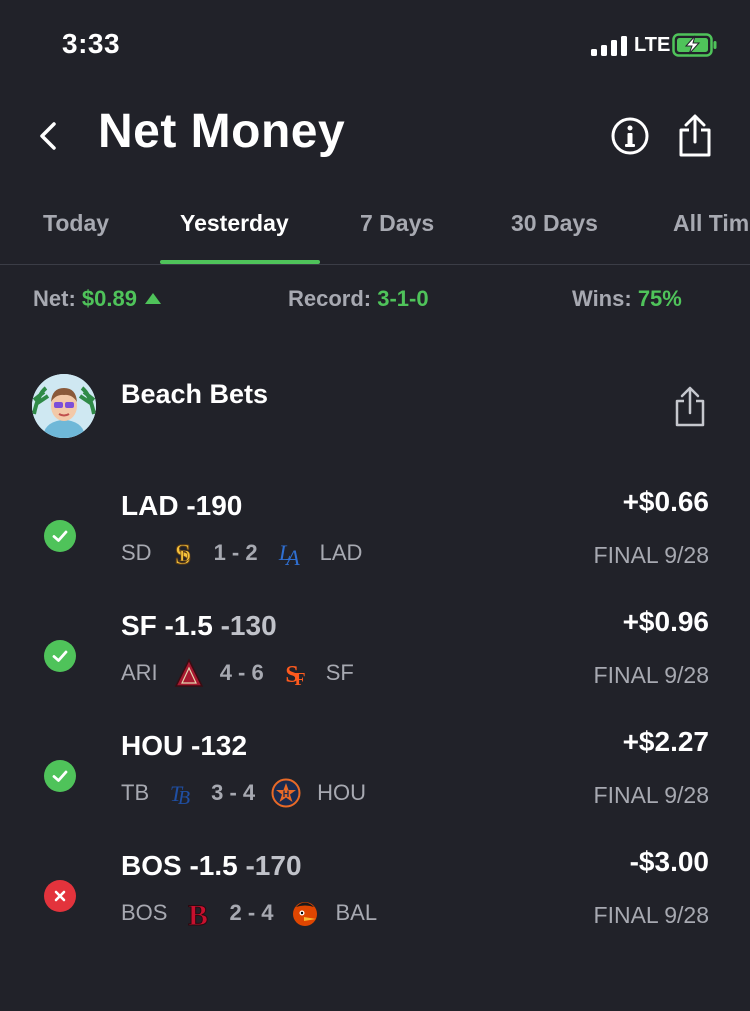 Image resolution: width=750 pixels, height=1011 pixels. I want to click on info-icon, so click(630, 136).